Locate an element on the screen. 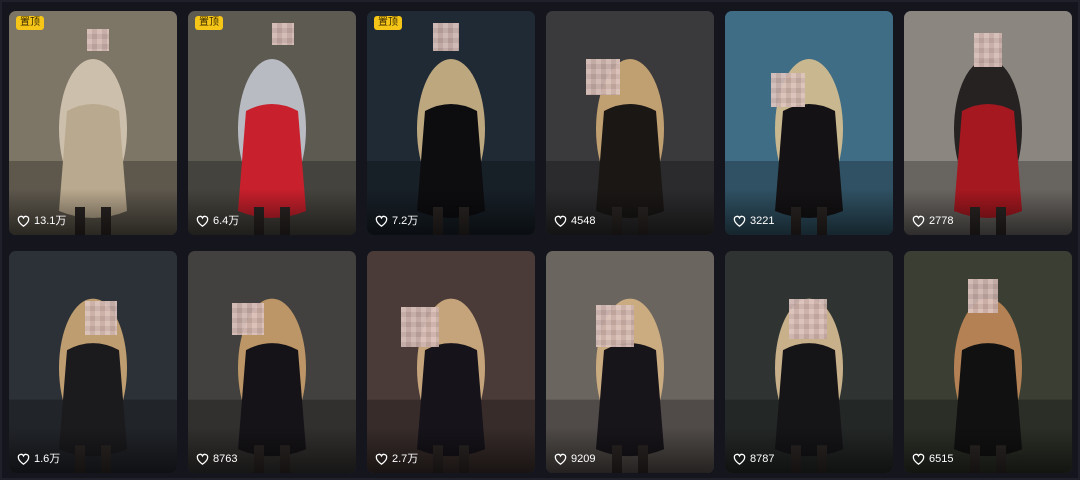 This screenshot has width=1080, height=480. like-count-text: 1.6万 is located at coordinates (47, 459).